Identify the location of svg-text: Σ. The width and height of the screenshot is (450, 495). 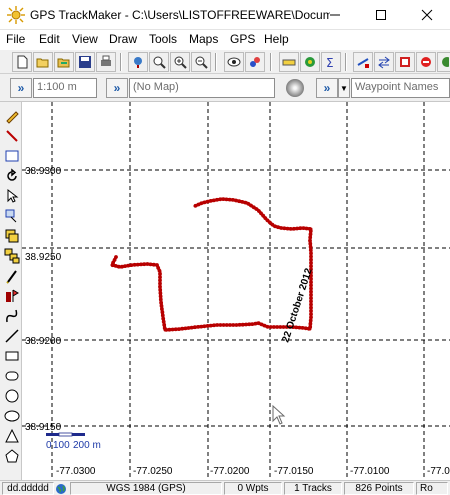
(330, 62).